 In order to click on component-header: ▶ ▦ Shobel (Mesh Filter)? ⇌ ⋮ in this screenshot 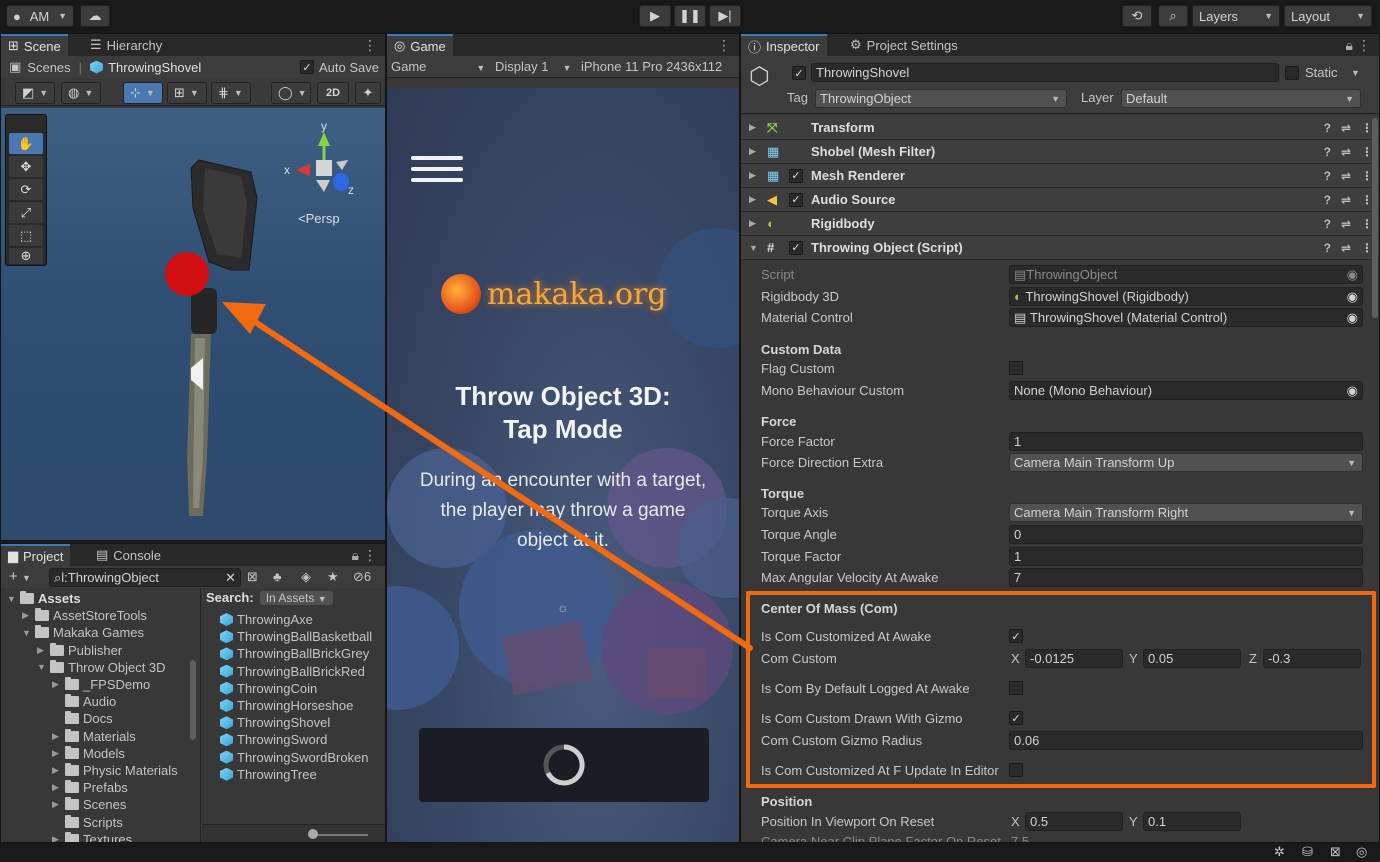, I will do `click(1060, 152)`.